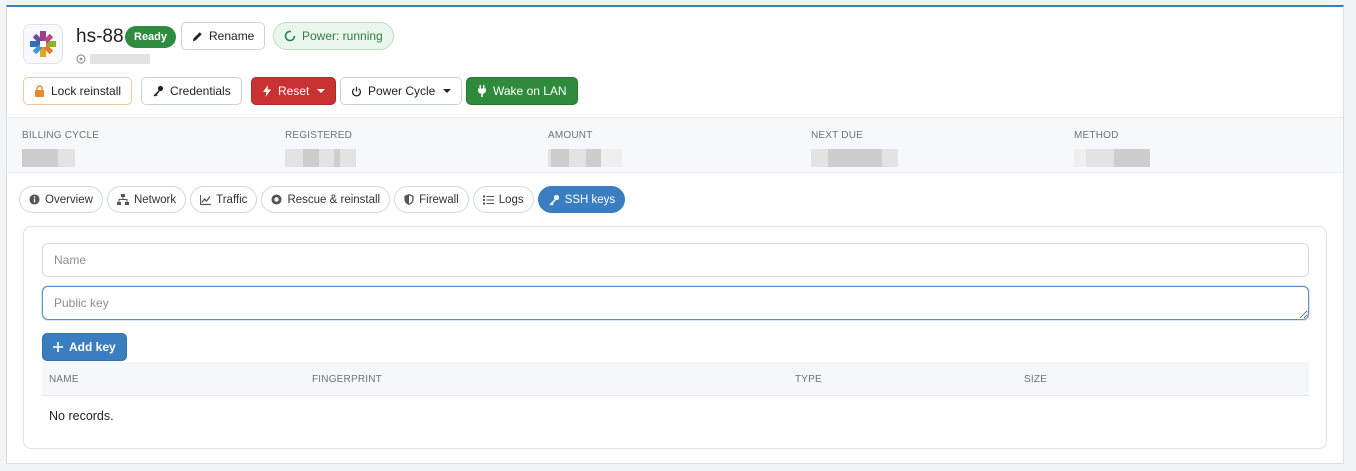 The width and height of the screenshot is (1356, 471). I want to click on tab-overview: Overview, so click(61, 199).